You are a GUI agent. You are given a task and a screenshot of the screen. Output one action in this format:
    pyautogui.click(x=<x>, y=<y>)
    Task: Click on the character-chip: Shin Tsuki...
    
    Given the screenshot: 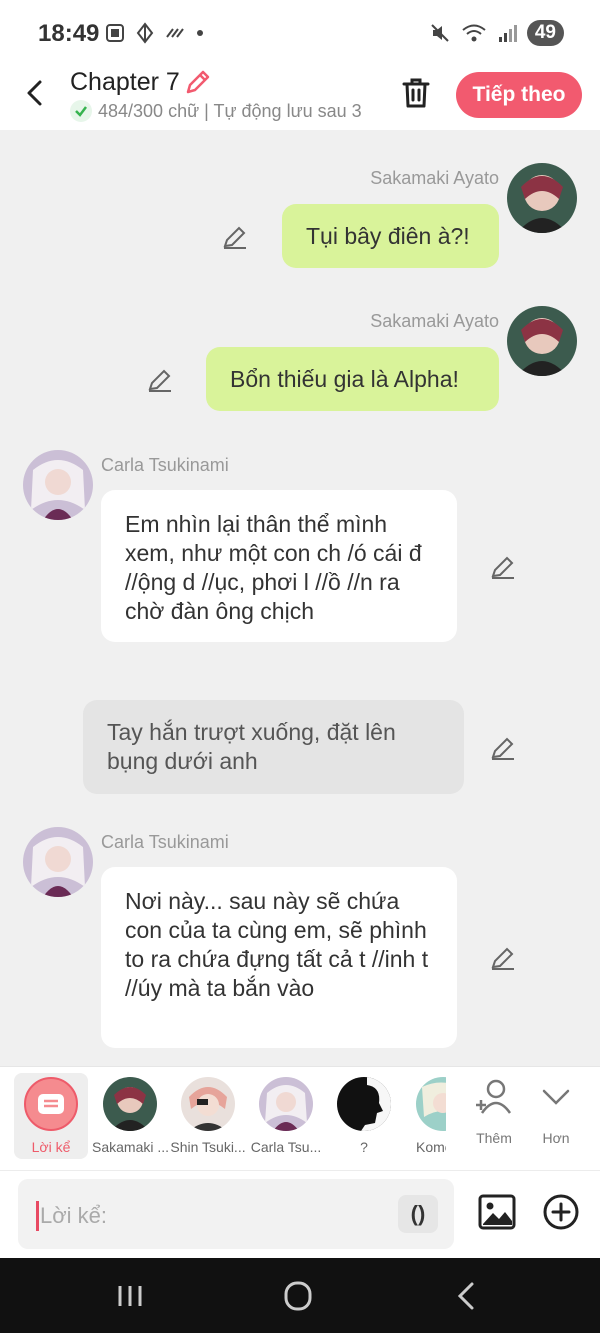 What is the action you would take?
    pyautogui.click(x=208, y=1114)
    